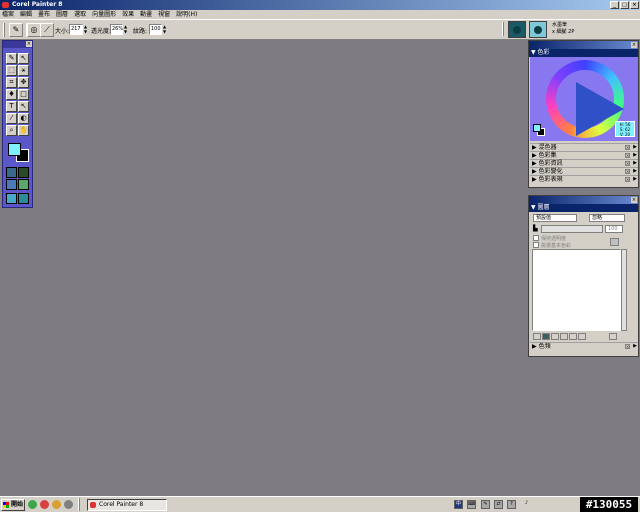 The width and height of the screenshot is (640, 512). I want to click on menu-edit: 編輯, so click(26, 14).